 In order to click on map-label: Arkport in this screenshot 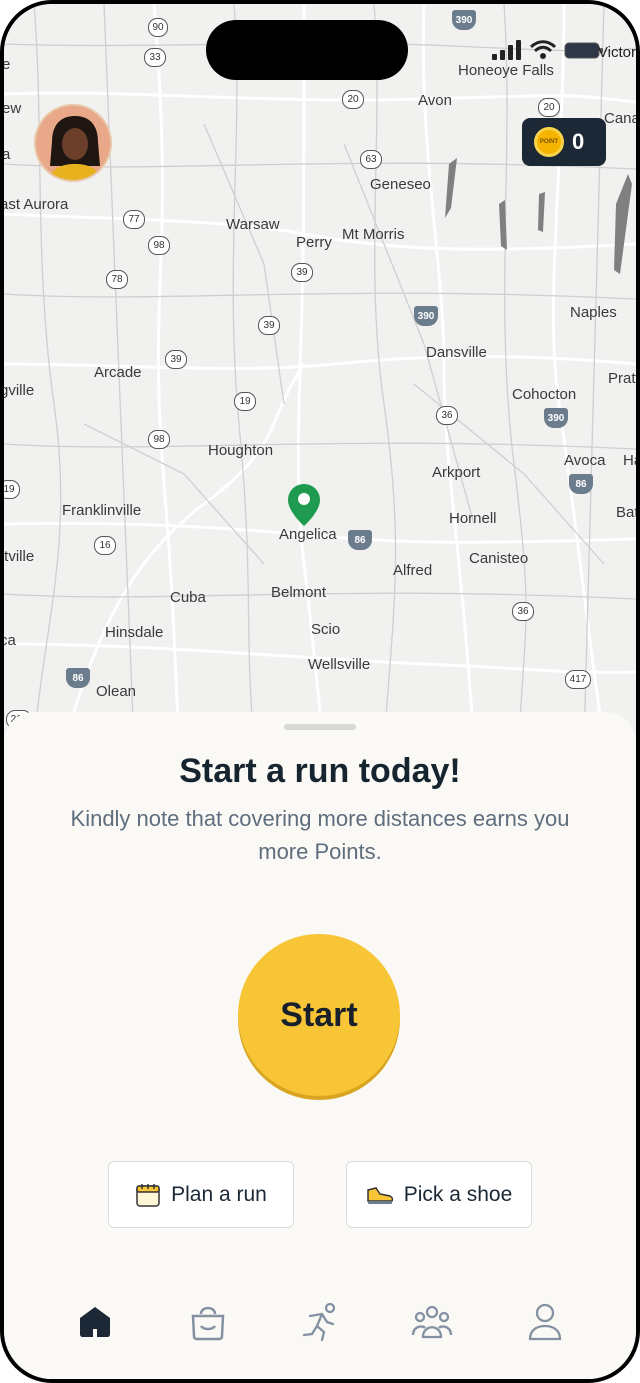, I will do `click(456, 472)`.